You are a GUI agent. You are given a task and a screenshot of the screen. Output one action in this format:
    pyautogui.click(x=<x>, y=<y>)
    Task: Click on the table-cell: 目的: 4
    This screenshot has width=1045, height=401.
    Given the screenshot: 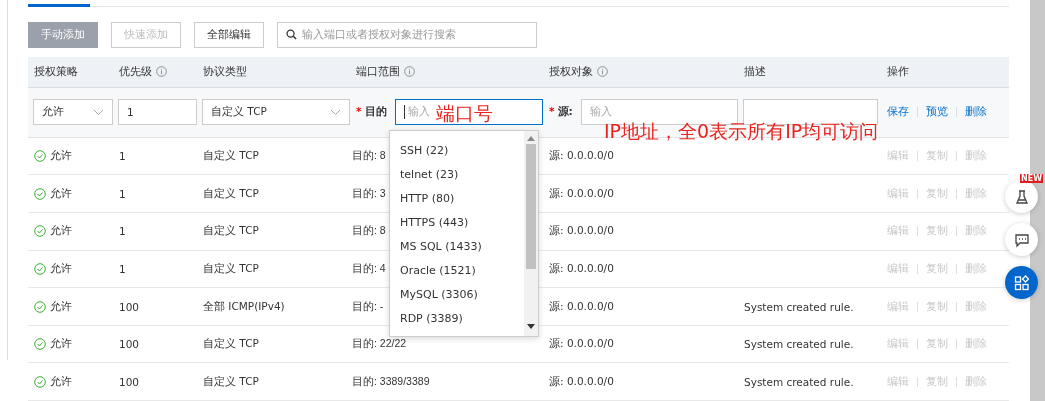 What is the action you would take?
    pyautogui.click(x=369, y=268)
    